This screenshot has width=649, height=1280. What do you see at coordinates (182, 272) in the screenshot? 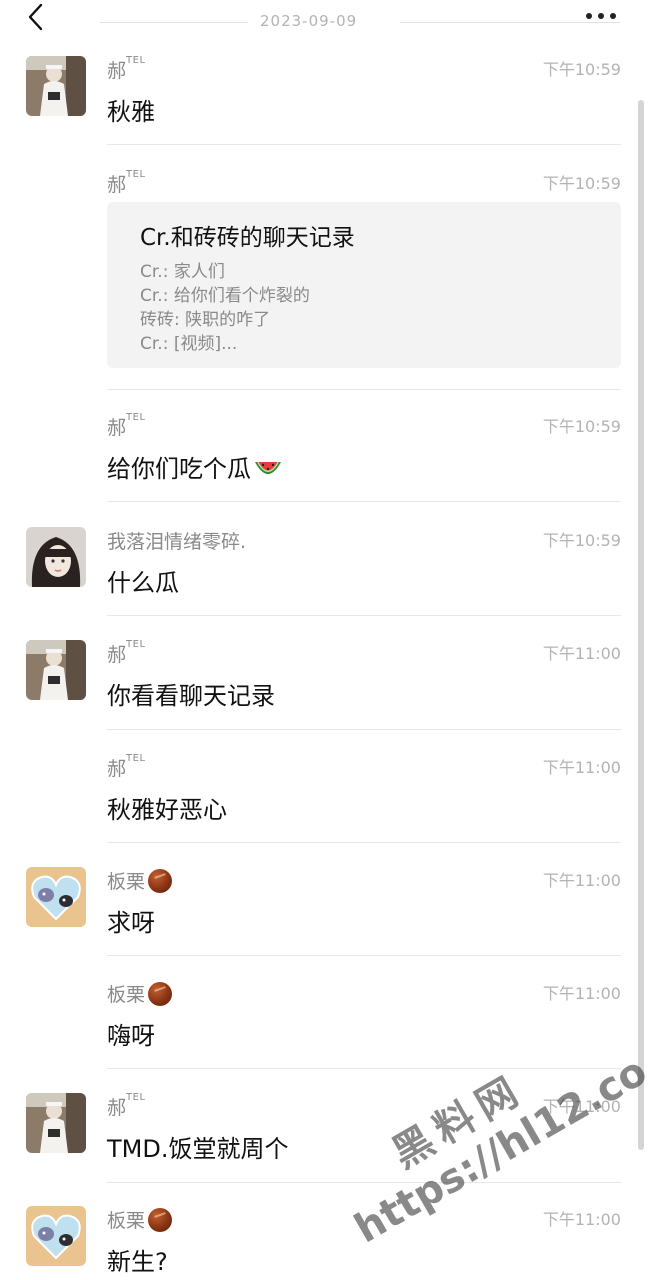
I see `chat-record-line: Cr.: 家人们` at bounding box center [182, 272].